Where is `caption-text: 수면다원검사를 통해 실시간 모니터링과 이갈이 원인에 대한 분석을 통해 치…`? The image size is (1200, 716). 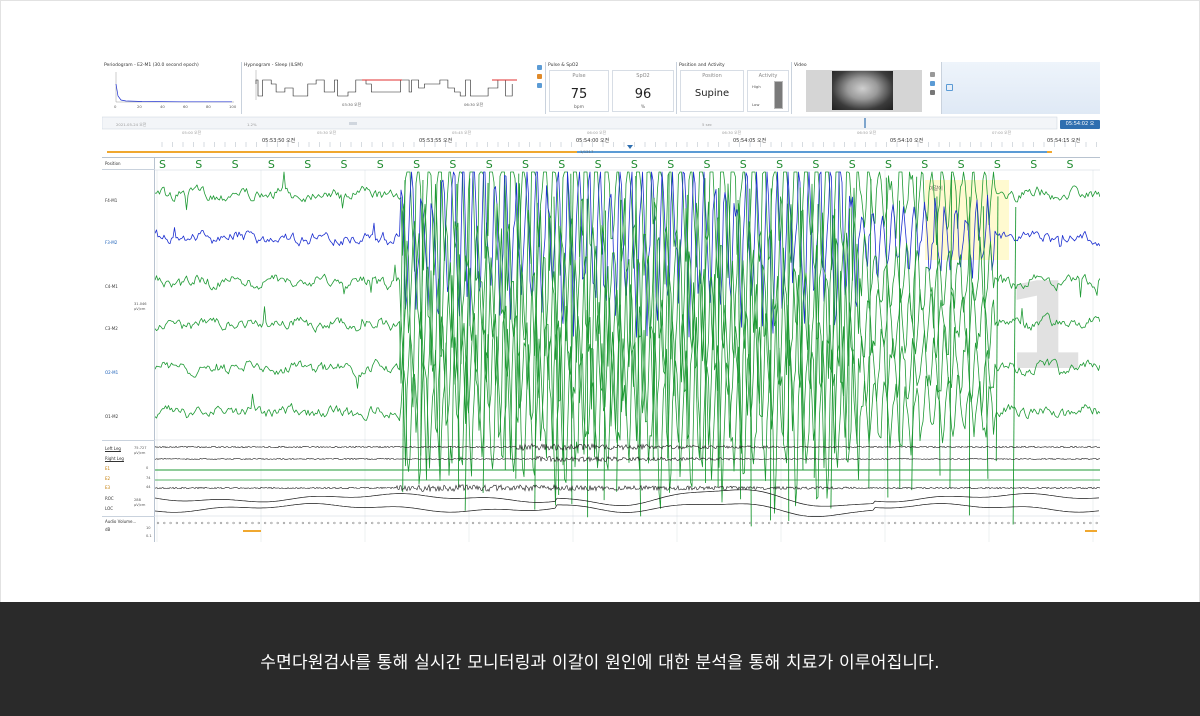 caption-text: 수면다원검사를 통해 실시간 모니터링과 이갈이 원인에 대한 분석을 통해 치… is located at coordinates (600, 663).